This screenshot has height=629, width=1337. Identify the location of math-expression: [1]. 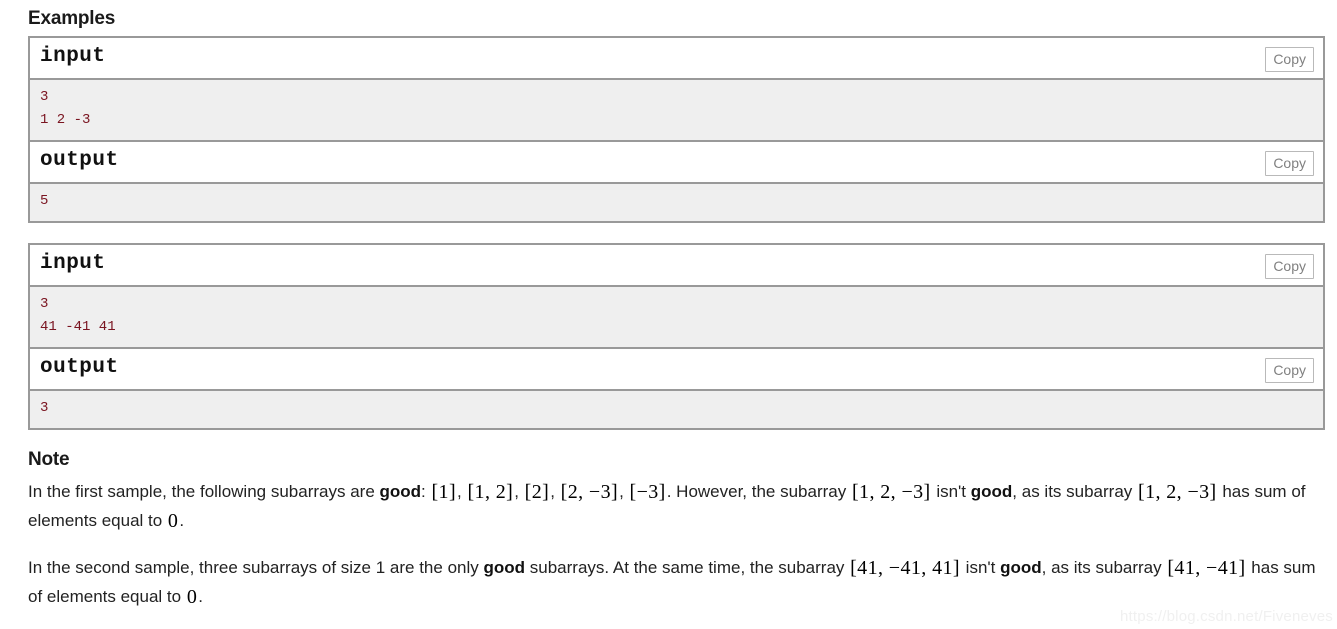
(444, 492).